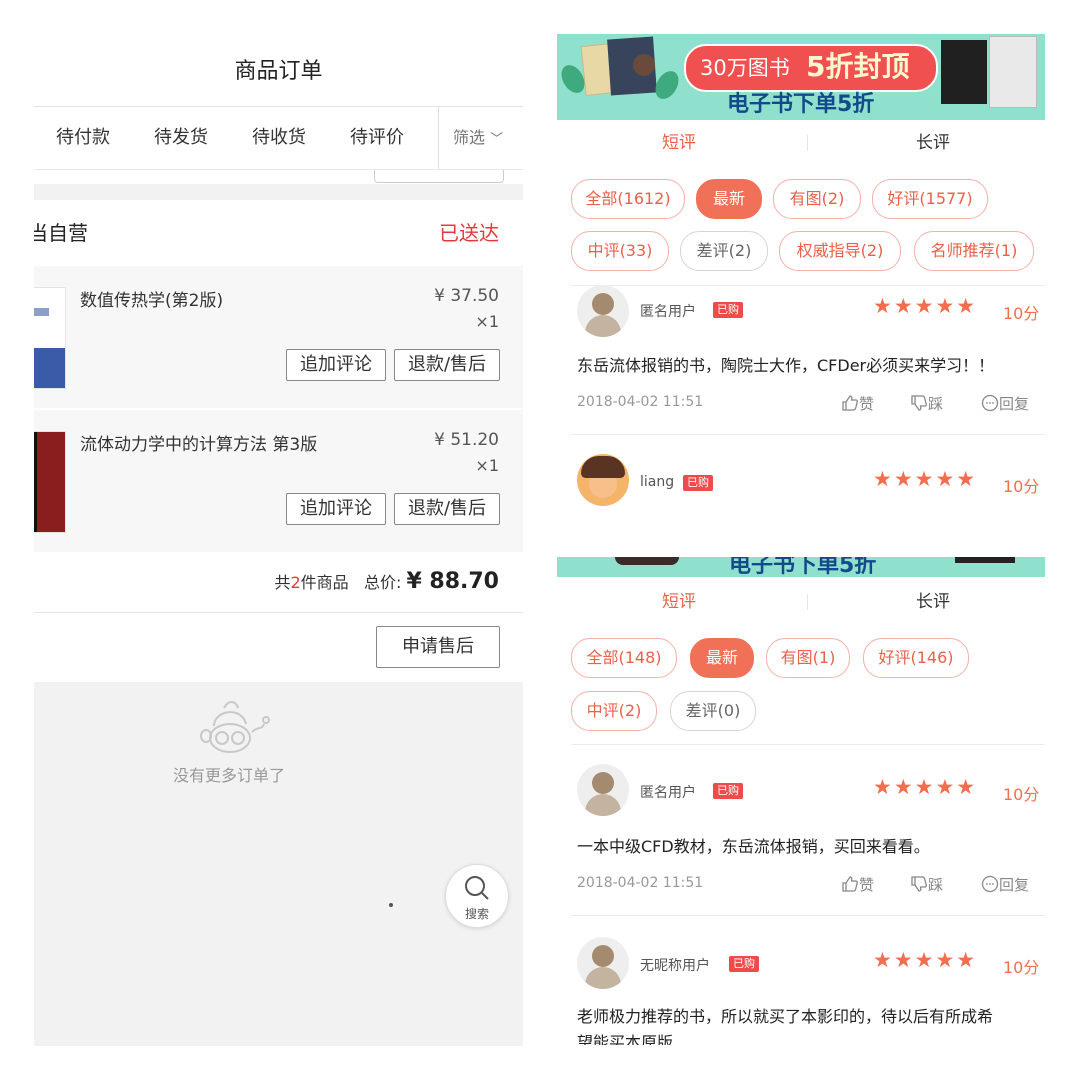 Image resolution: width=1079 pixels, height=1080 pixels. I want to click on no-more-orders-text: 没有更多订单了, so click(228, 775).